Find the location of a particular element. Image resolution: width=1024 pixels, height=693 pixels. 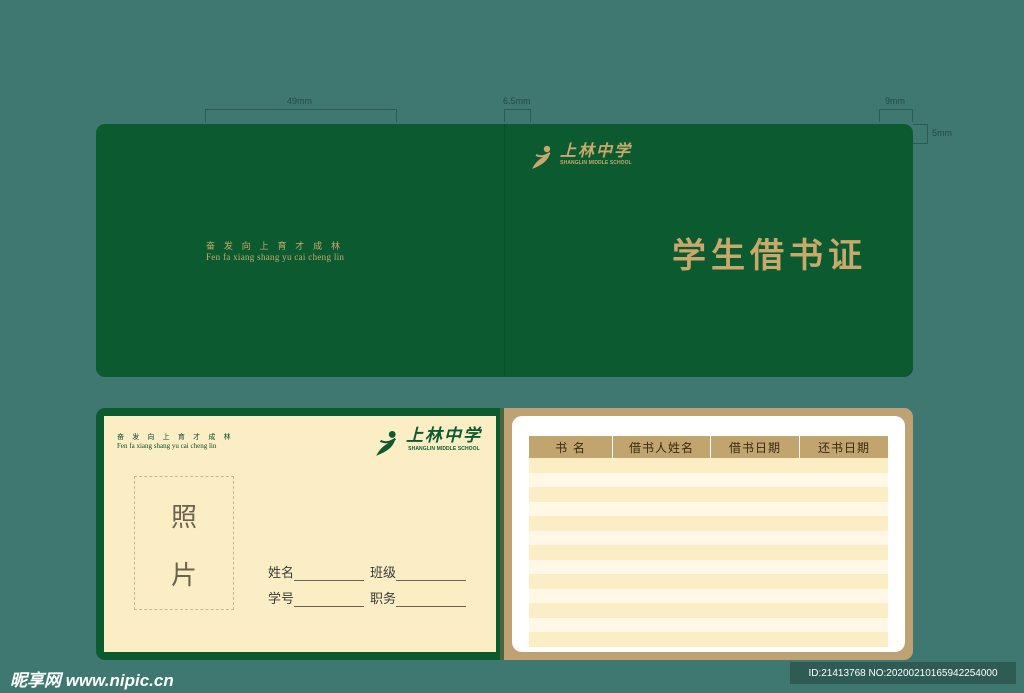

field-position-label: 职务 is located at coordinates (383, 599).